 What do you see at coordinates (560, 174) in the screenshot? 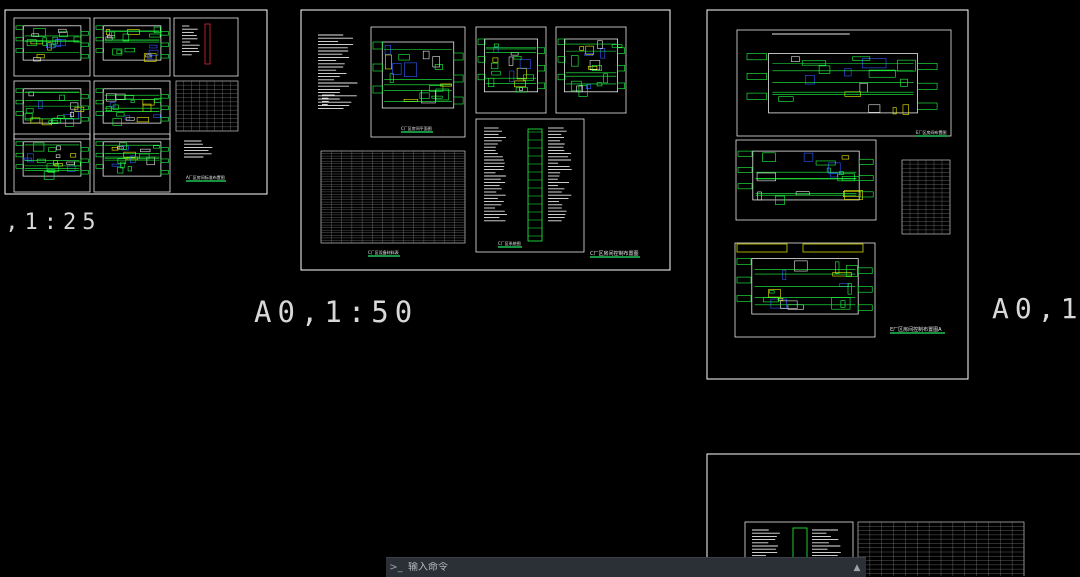
I see `sheet-c-riser-notes-right` at bounding box center [560, 174].